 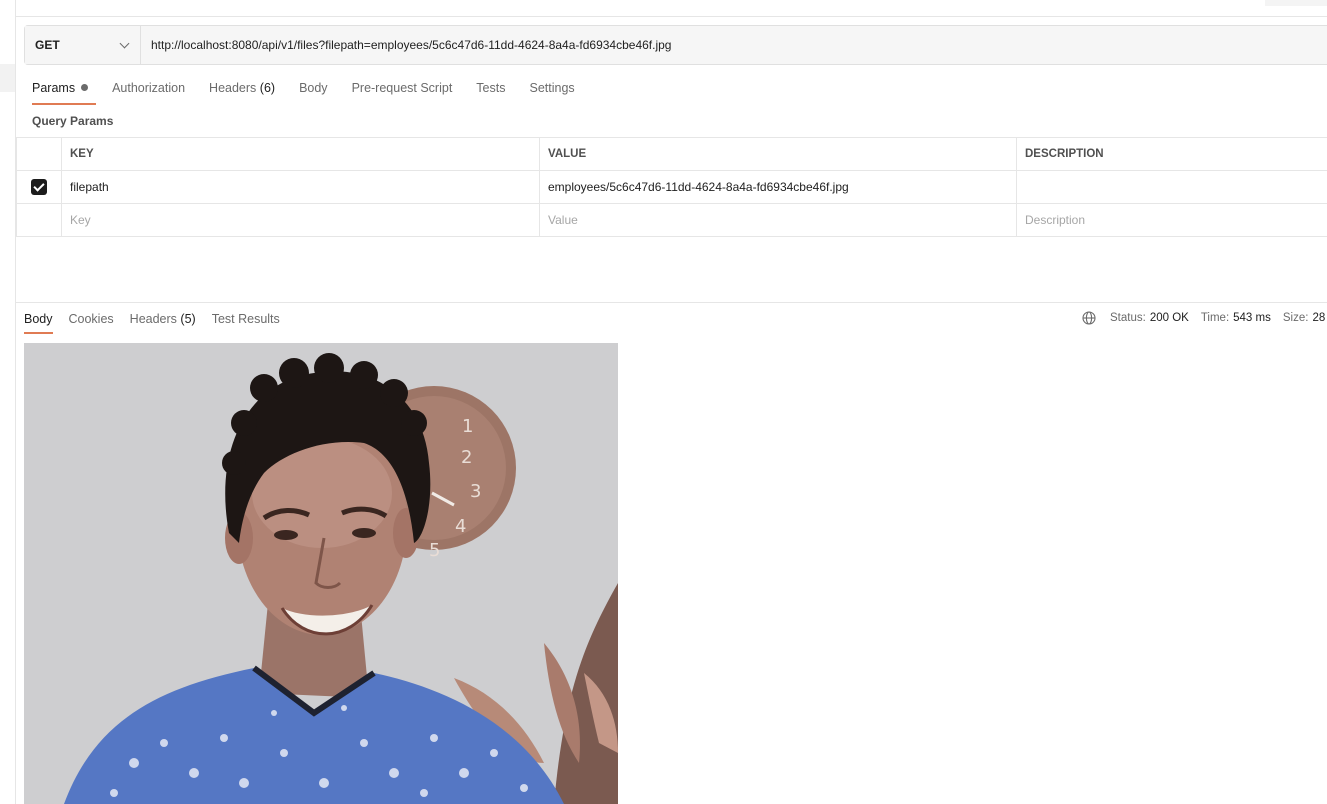 I want to click on tab-cookies-label: Cookies, so click(x=91, y=319).